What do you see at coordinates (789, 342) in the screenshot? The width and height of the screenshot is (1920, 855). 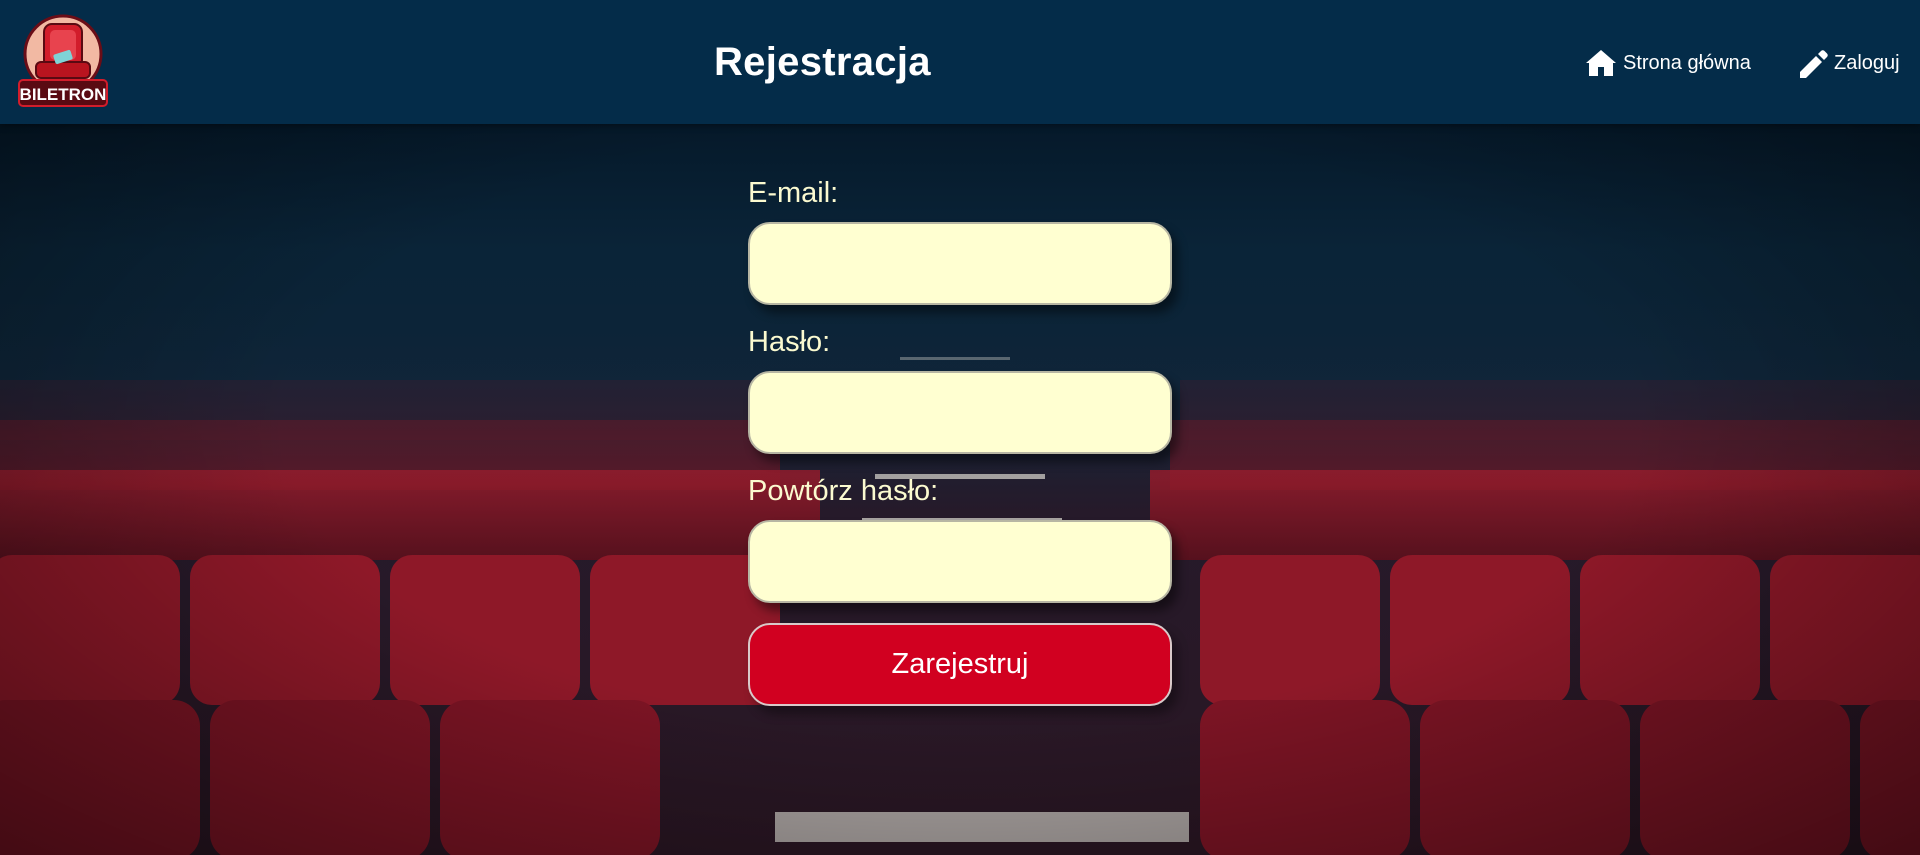 I see `password-label: Hasło:` at bounding box center [789, 342].